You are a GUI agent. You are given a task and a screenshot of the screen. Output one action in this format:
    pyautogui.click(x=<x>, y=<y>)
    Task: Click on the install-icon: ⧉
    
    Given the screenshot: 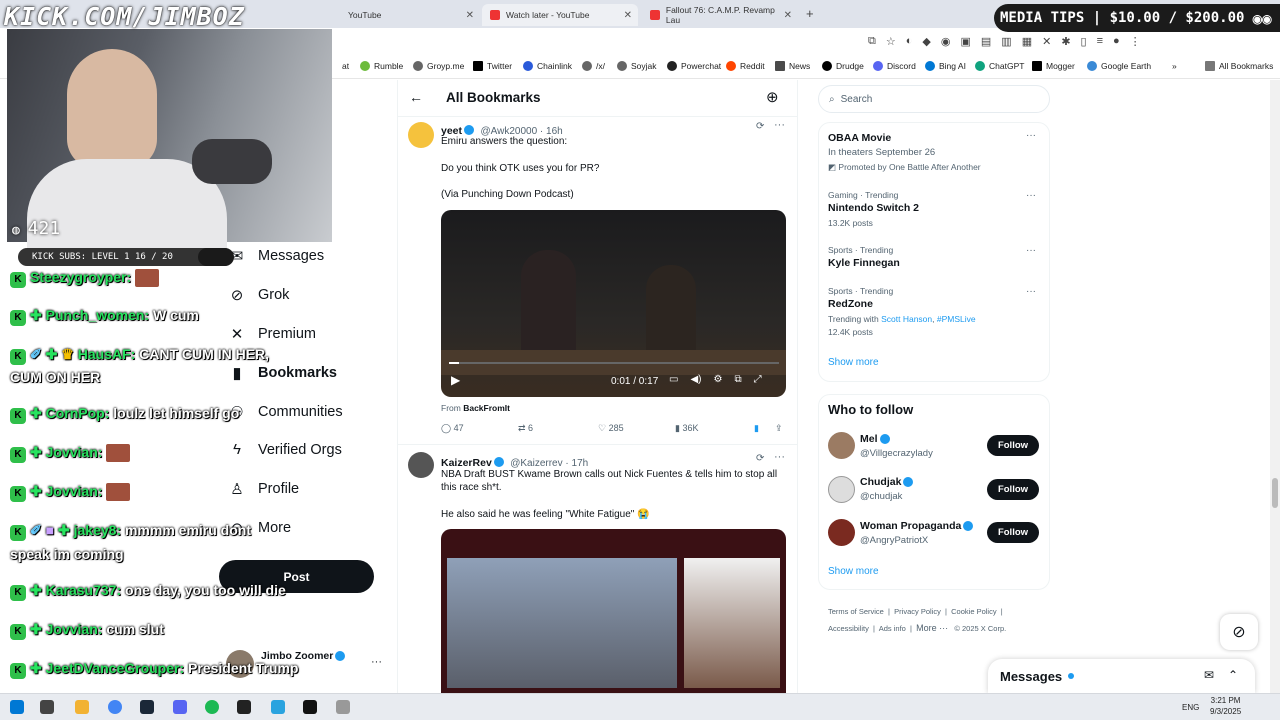 What is the action you would take?
    pyautogui.click(x=872, y=41)
    